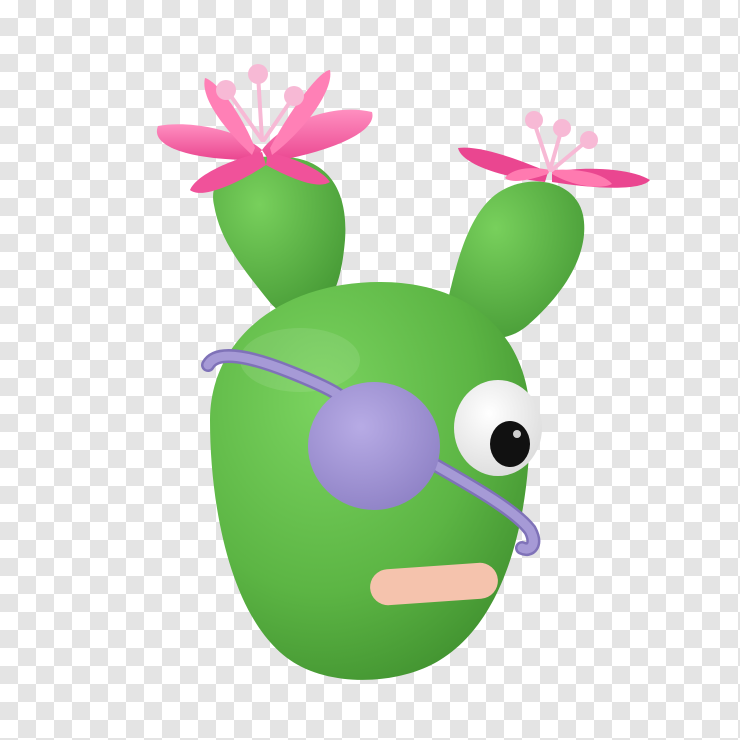  Describe the element at coordinates (561, 141) in the screenshot. I see `right-flower-stamens` at that location.